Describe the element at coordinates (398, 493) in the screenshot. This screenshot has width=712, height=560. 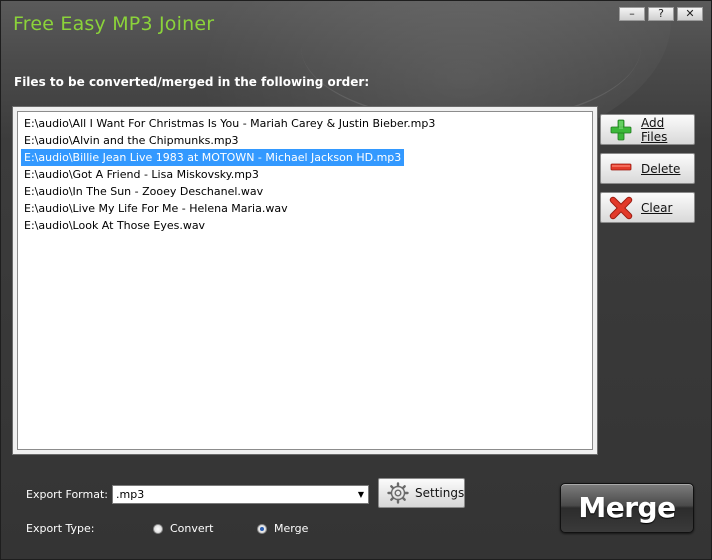
I see `gear-icon` at that location.